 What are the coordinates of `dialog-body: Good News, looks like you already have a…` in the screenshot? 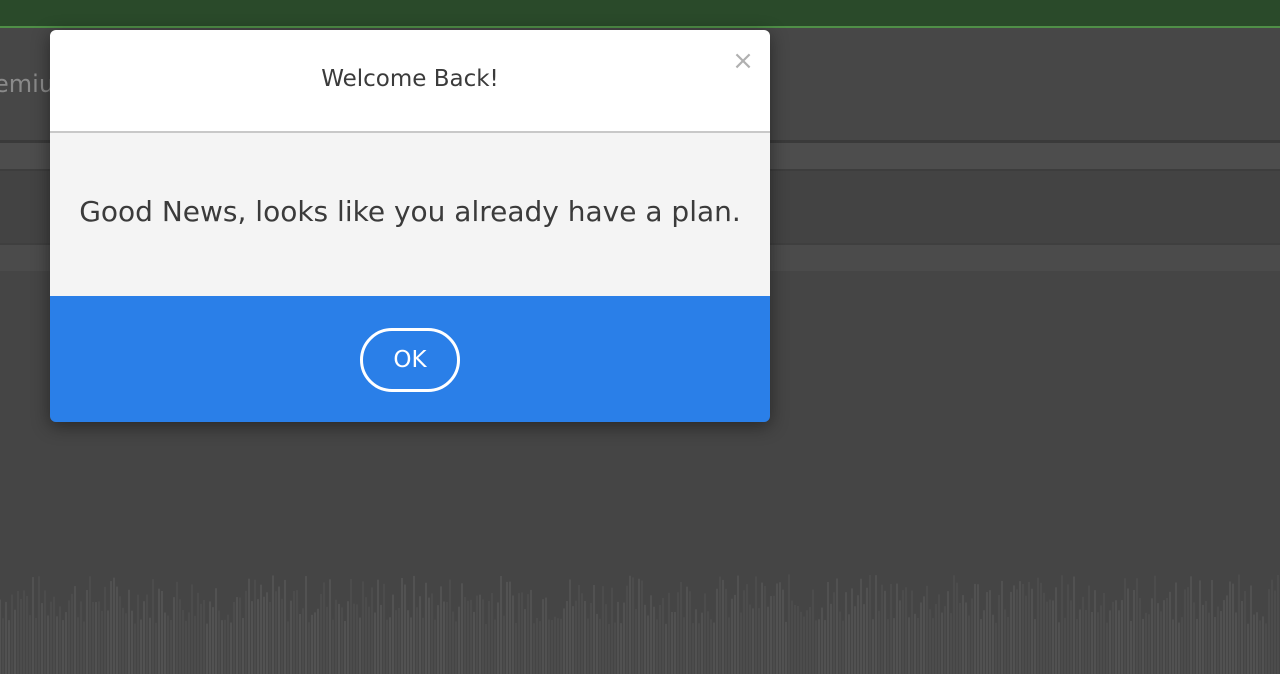 It's located at (410, 214).